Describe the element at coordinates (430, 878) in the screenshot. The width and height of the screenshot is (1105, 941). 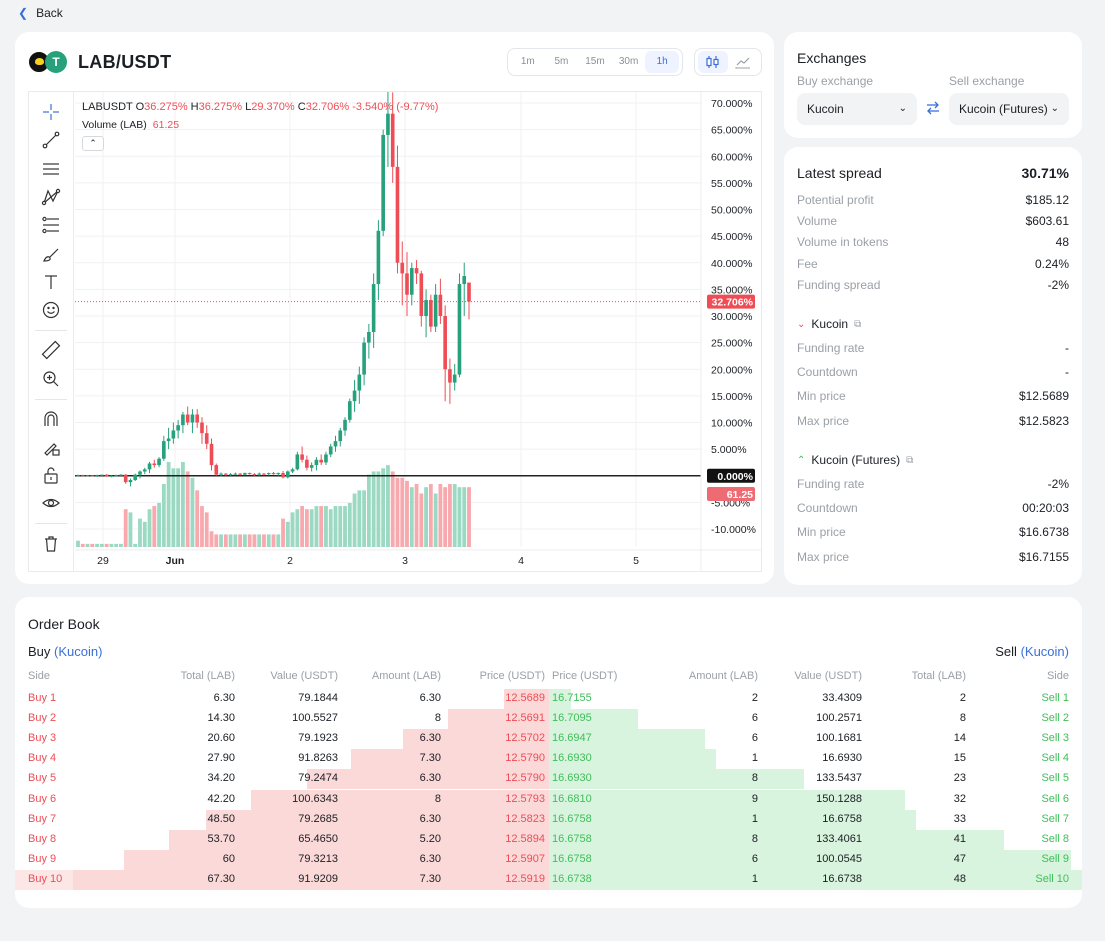
I see `buy-amount: 7.30` at that location.